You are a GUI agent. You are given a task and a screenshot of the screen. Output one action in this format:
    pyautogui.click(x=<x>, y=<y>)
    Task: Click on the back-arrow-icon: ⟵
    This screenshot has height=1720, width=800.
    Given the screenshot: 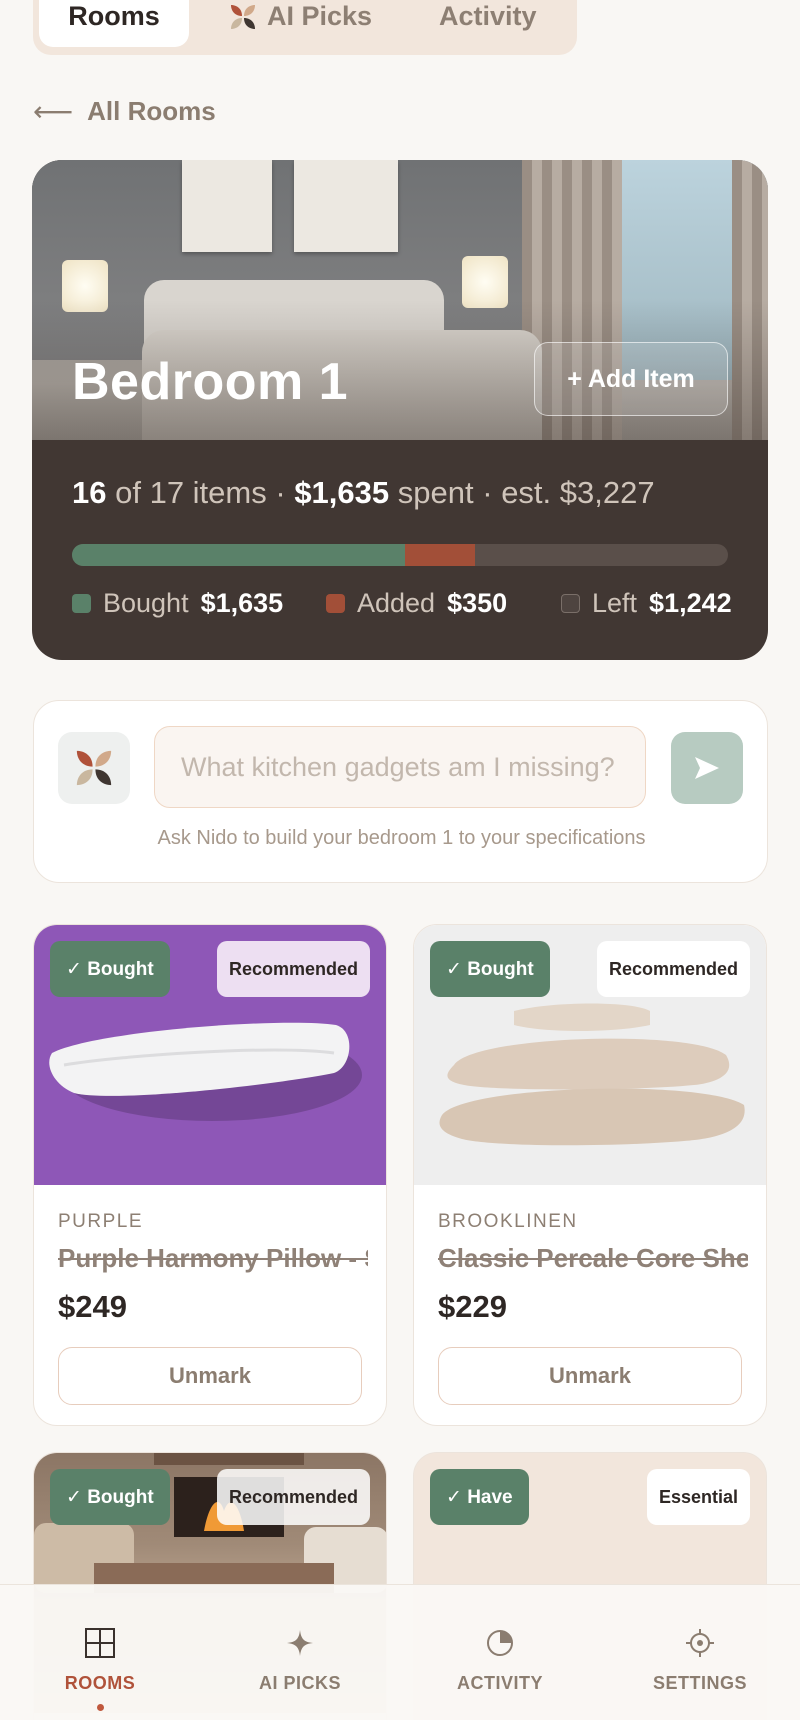 What is the action you would take?
    pyautogui.click(x=53, y=111)
    